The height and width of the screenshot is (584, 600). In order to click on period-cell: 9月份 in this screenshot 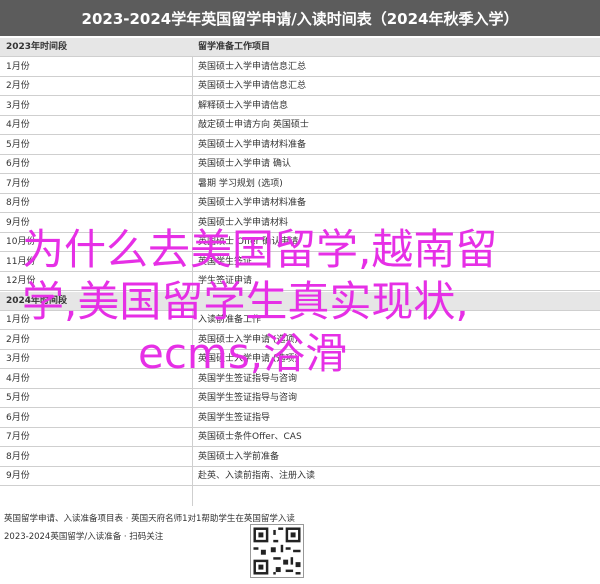, I will do `click(18, 476)`.